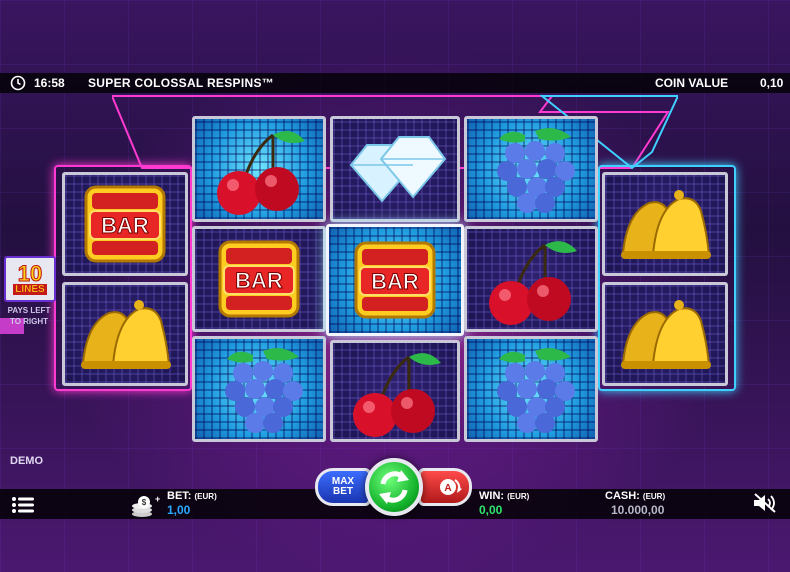  Describe the element at coordinates (26, 461) in the screenshot. I see `demo-mode-label: DEMO` at that location.